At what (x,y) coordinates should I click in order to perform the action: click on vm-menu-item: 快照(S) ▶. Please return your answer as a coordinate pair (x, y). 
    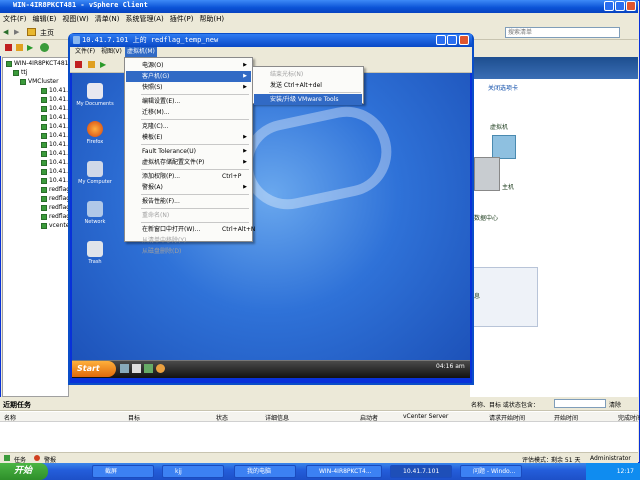
    Looking at the image, I should click on (188, 87).